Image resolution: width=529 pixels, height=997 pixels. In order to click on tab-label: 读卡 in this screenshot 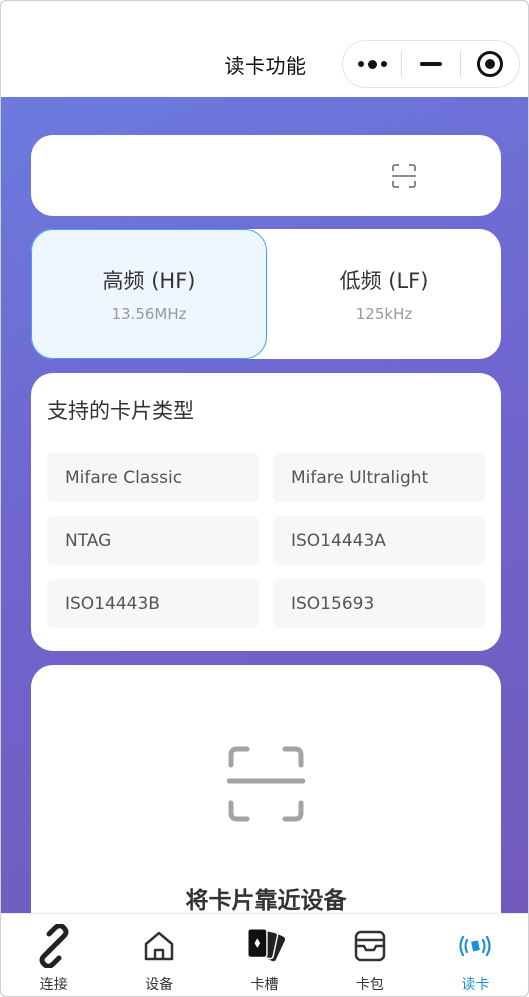, I will do `click(475, 985)`.